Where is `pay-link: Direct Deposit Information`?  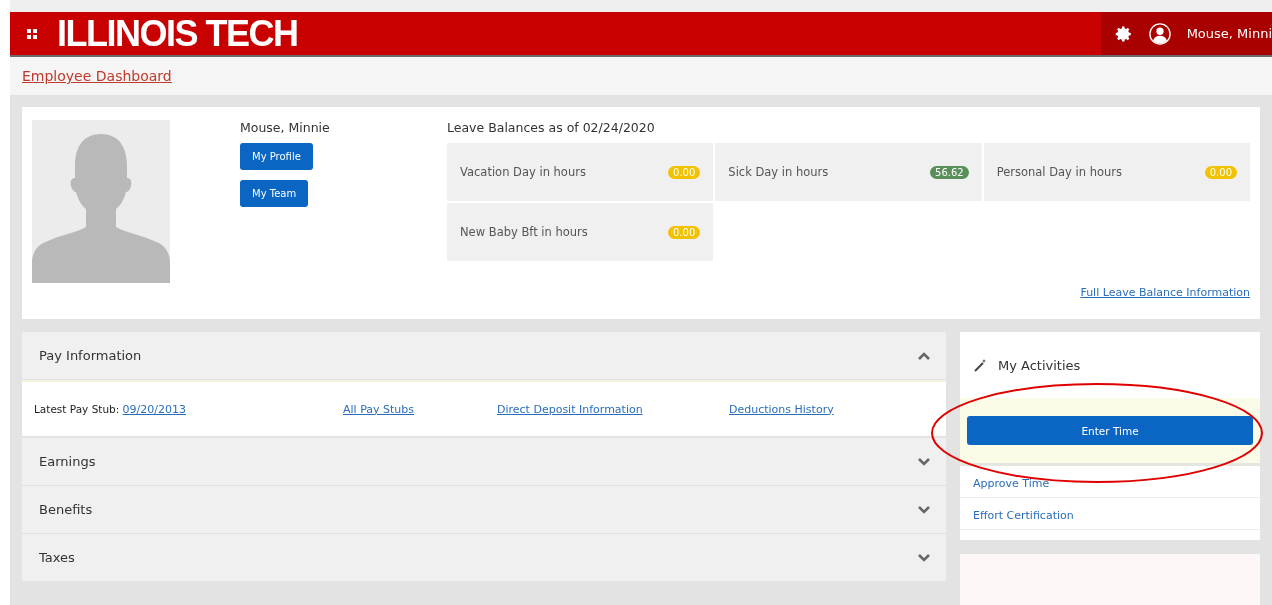
pay-link: Direct Deposit Information is located at coordinates (570, 409).